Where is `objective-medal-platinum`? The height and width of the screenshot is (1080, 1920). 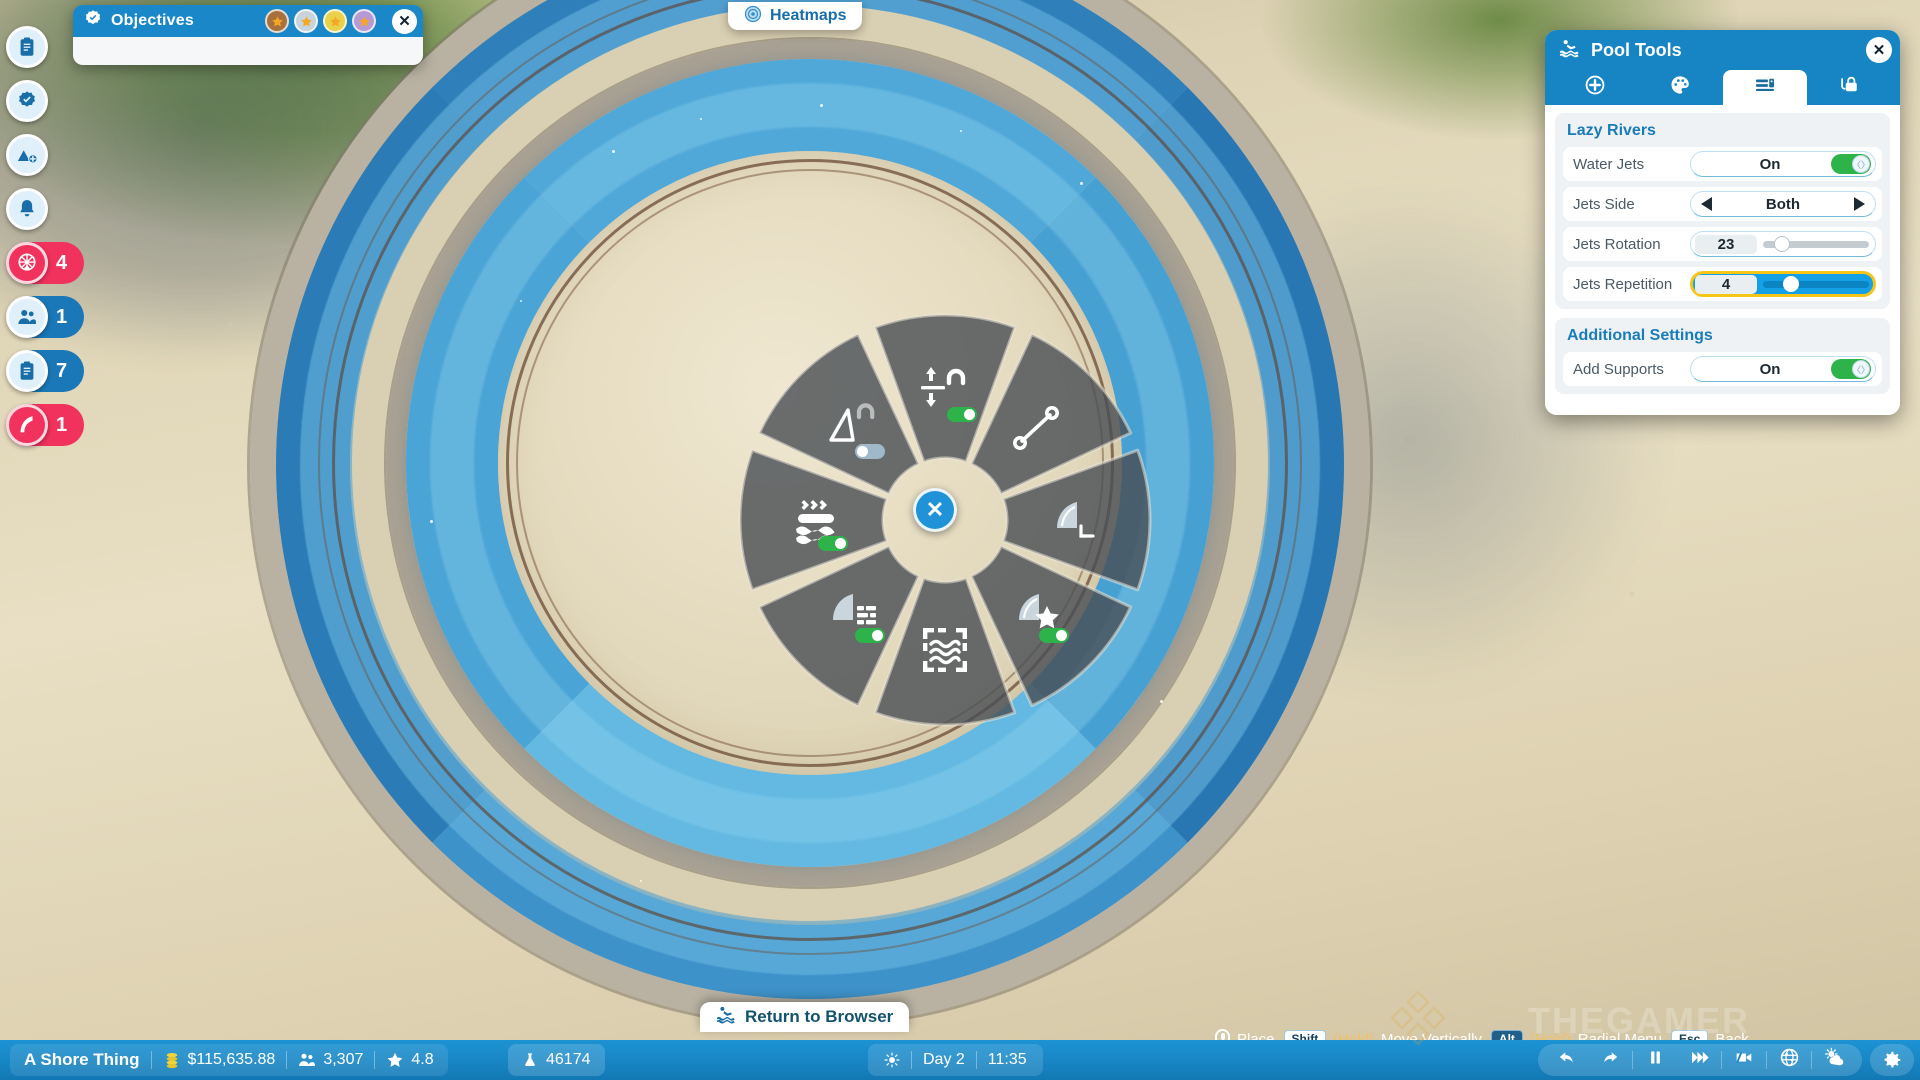
objective-medal-platinum is located at coordinates (364, 21).